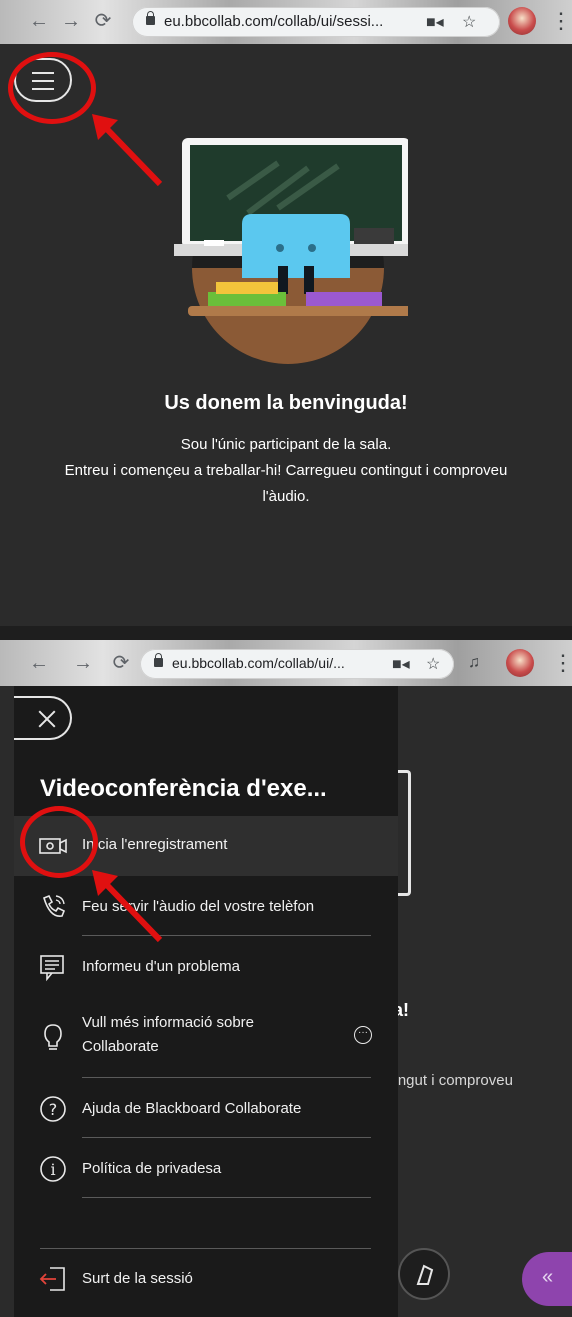 The image size is (572, 1317). Describe the element at coordinates (363, 1035) in the screenshot. I see `more-options-icon: ···` at that location.